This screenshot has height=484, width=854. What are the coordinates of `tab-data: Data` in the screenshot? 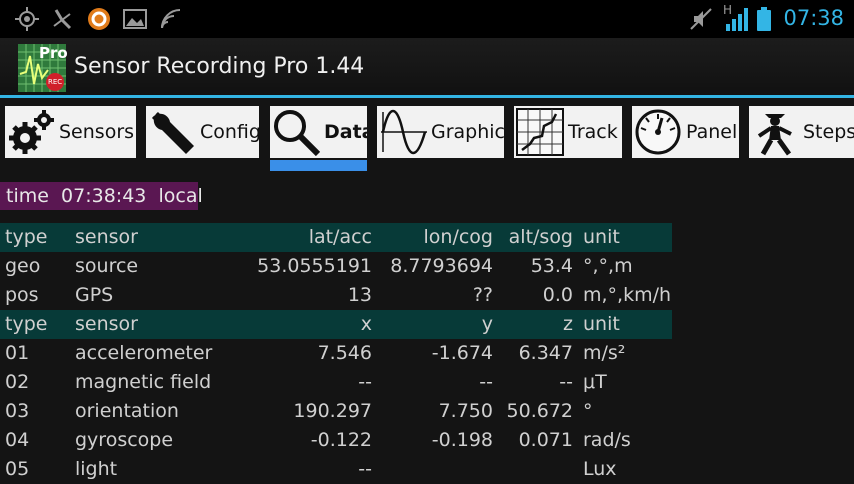 It's located at (318, 132).